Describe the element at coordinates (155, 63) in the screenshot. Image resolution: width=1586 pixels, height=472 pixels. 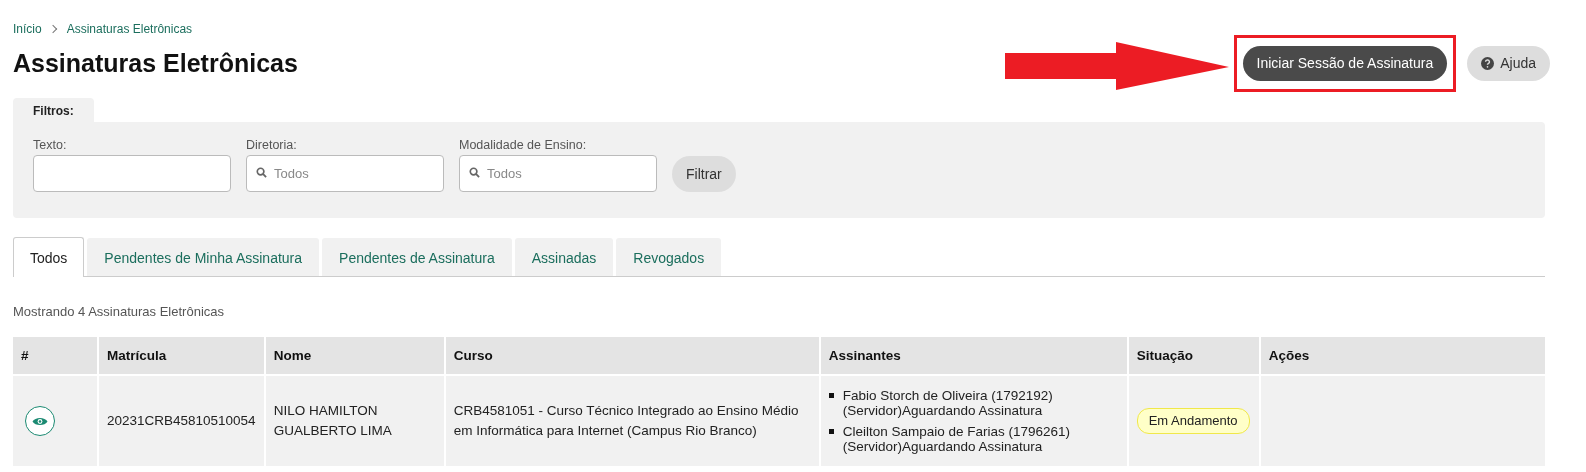
I see `page-title: Assinaturas Eletrônicas` at that location.